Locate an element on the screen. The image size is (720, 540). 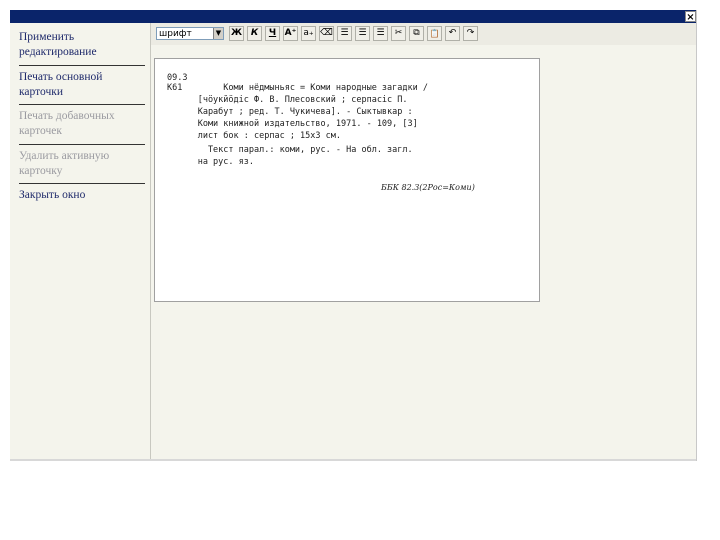
card-line: на рус. яз. is located at coordinates (210, 162).